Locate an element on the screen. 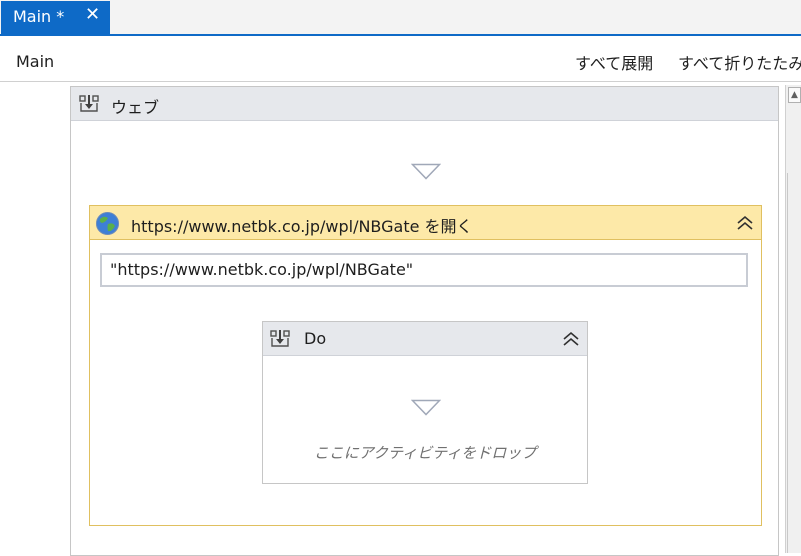  globe-icon is located at coordinates (107, 223).